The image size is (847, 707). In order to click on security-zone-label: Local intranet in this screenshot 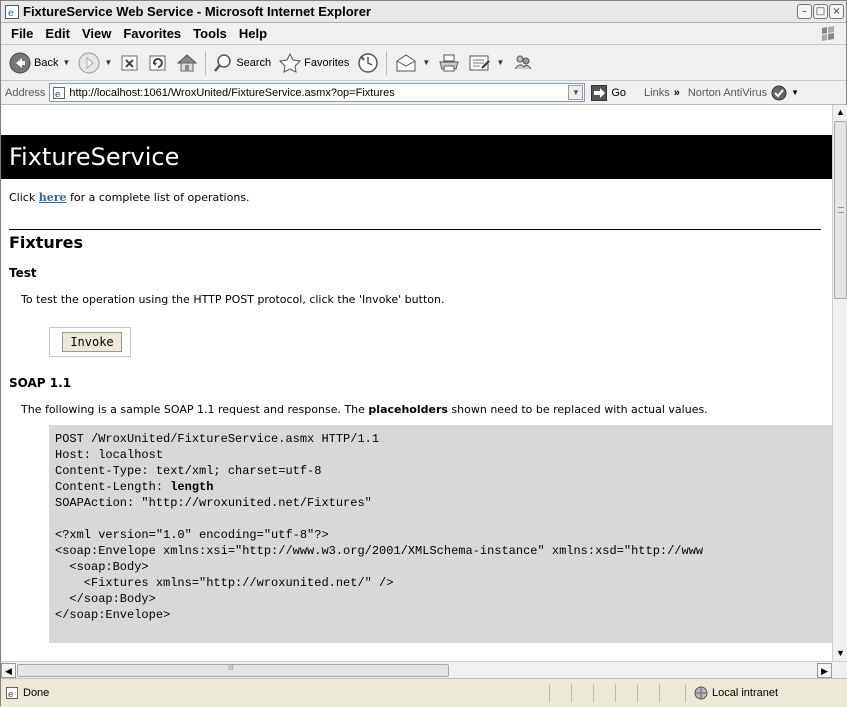, I will do `click(745, 693)`.